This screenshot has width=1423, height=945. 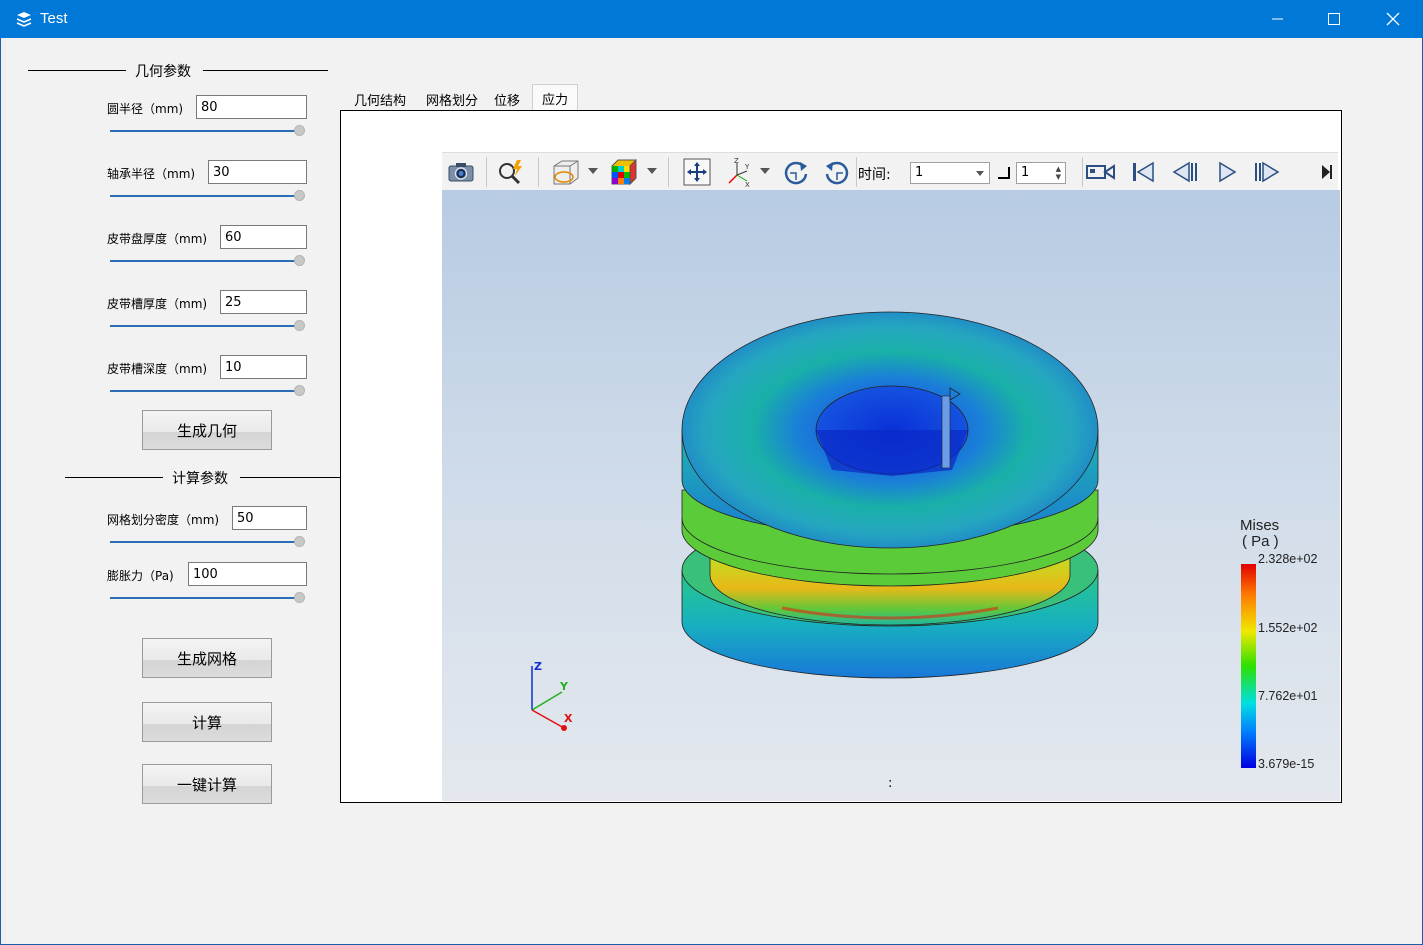 What do you see at coordinates (1143, 172) in the screenshot?
I see `first-frame-icon` at bounding box center [1143, 172].